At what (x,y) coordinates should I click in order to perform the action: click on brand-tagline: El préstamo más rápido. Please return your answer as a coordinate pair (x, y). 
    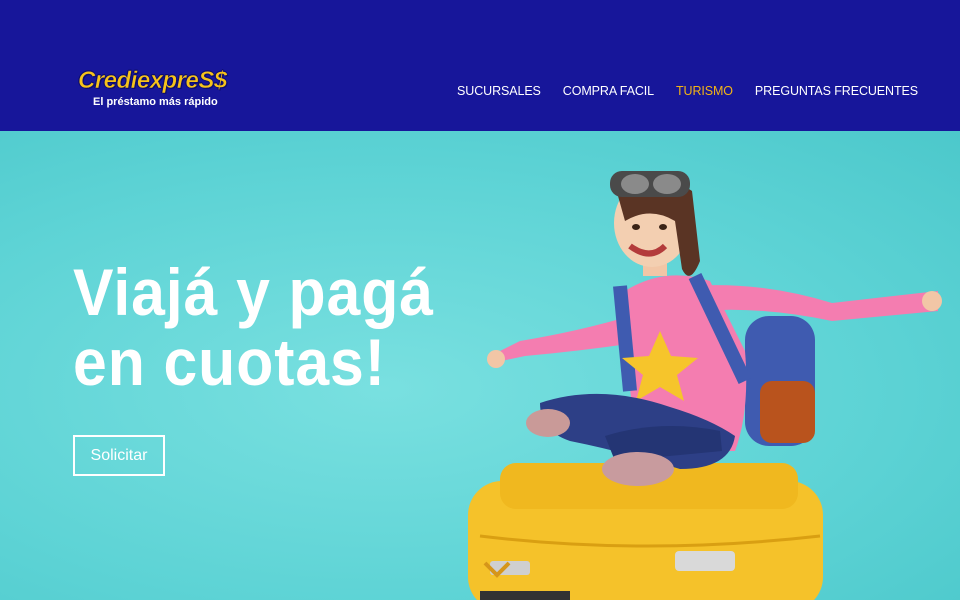
    Looking at the image, I should click on (155, 102).